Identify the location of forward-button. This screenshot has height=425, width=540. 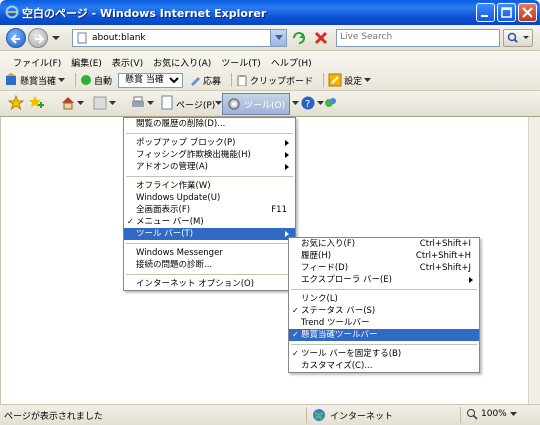
(38, 38).